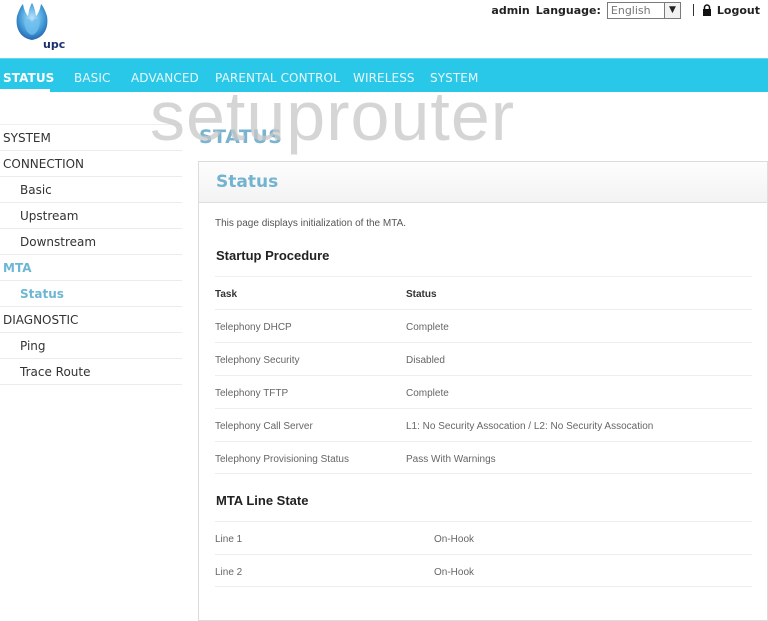 The height and width of the screenshot is (621, 768). Describe the element at coordinates (91, 346) in the screenshot. I see `sidebar-item-ping: Ping` at that location.